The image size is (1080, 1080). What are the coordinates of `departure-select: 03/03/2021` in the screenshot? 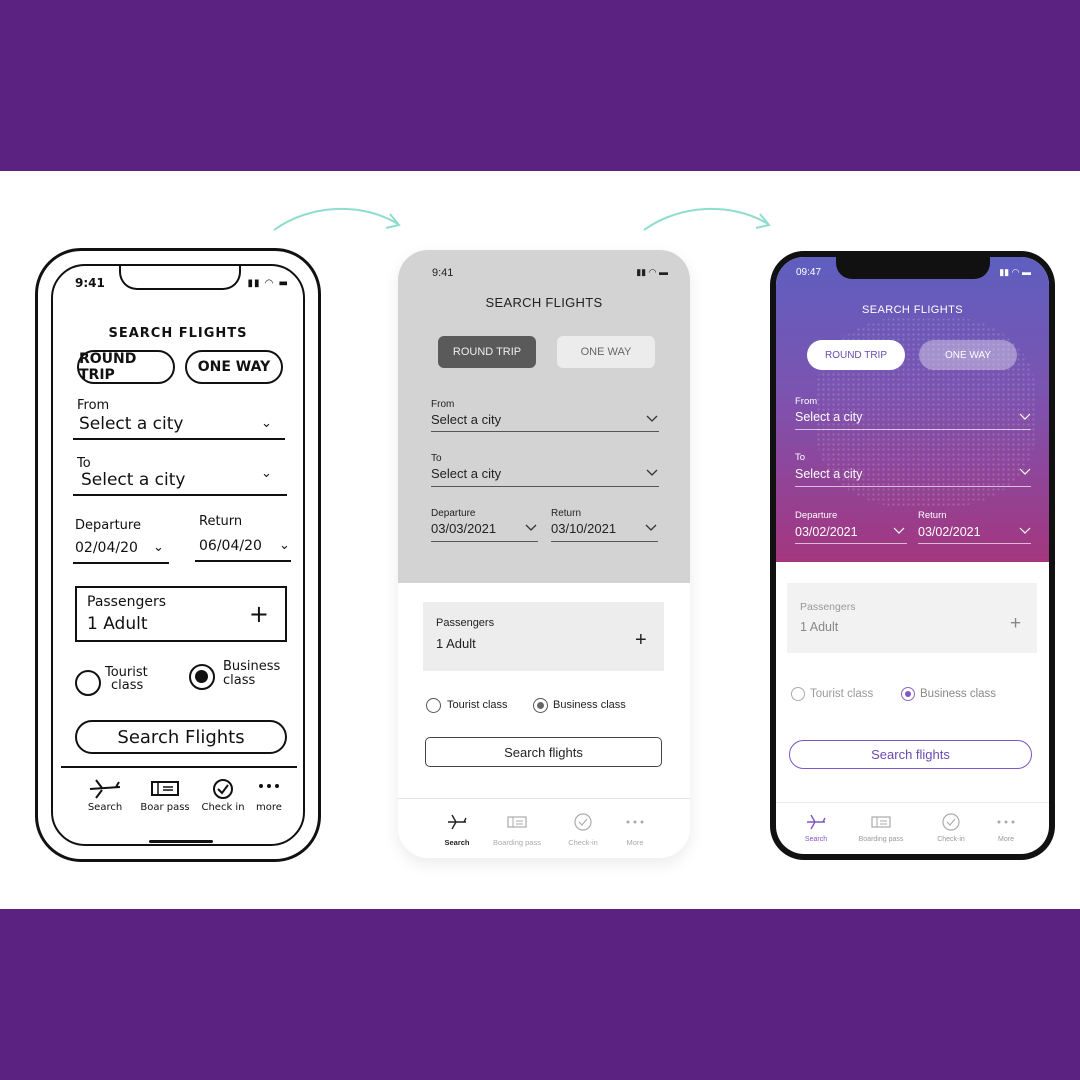 It's located at (463, 528).